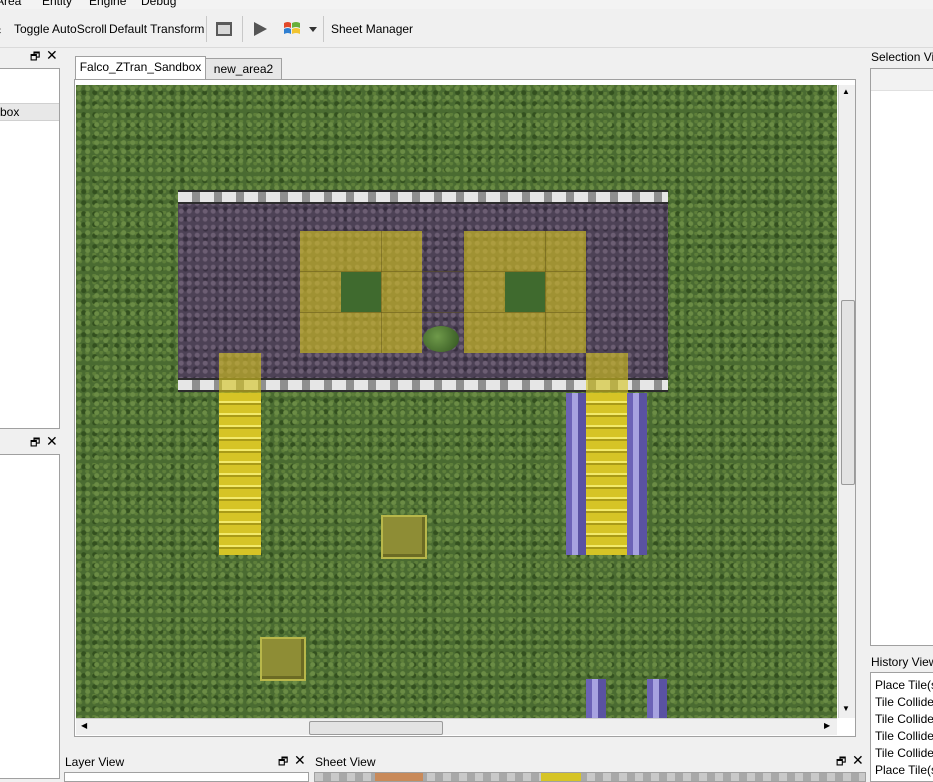  What do you see at coordinates (10, 4) in the screenshot?
I see `menu-area: Area` at bounding box center [10, 4].